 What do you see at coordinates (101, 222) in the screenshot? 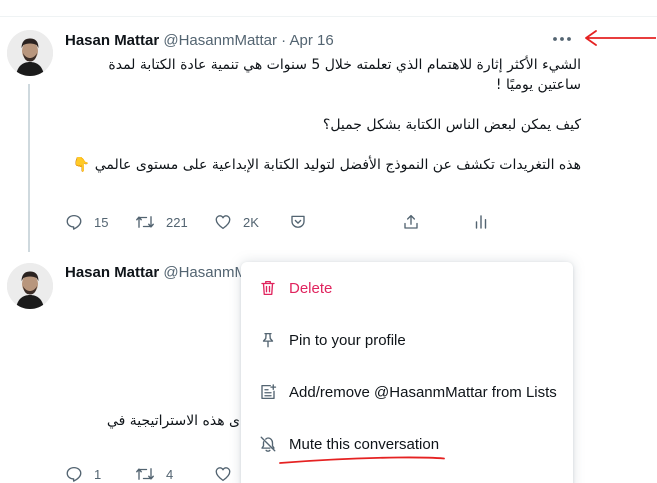
I see `reply-count: 15` at bounding box center [101, 222].